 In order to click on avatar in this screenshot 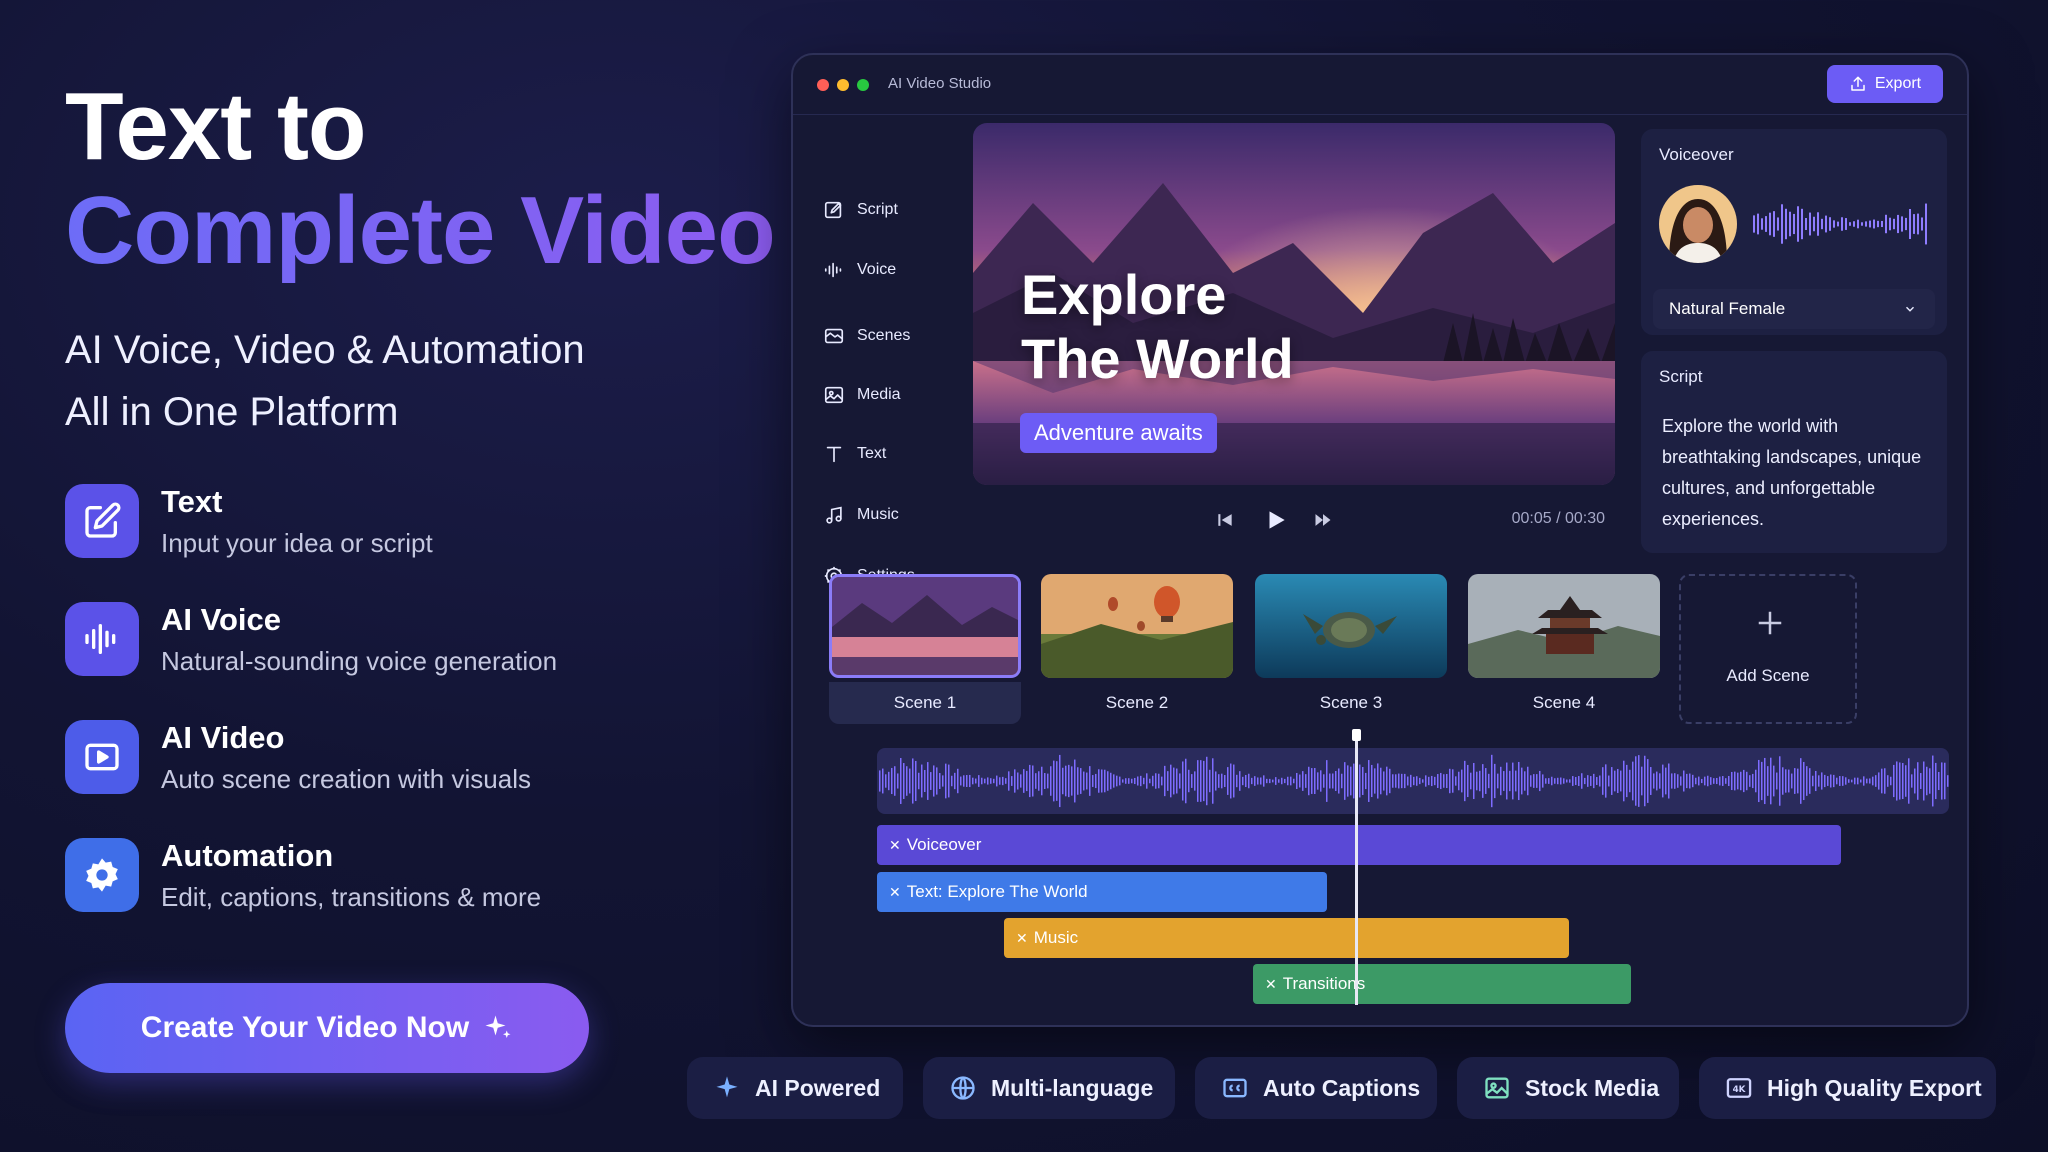, I will do `click(1698, 224)`.